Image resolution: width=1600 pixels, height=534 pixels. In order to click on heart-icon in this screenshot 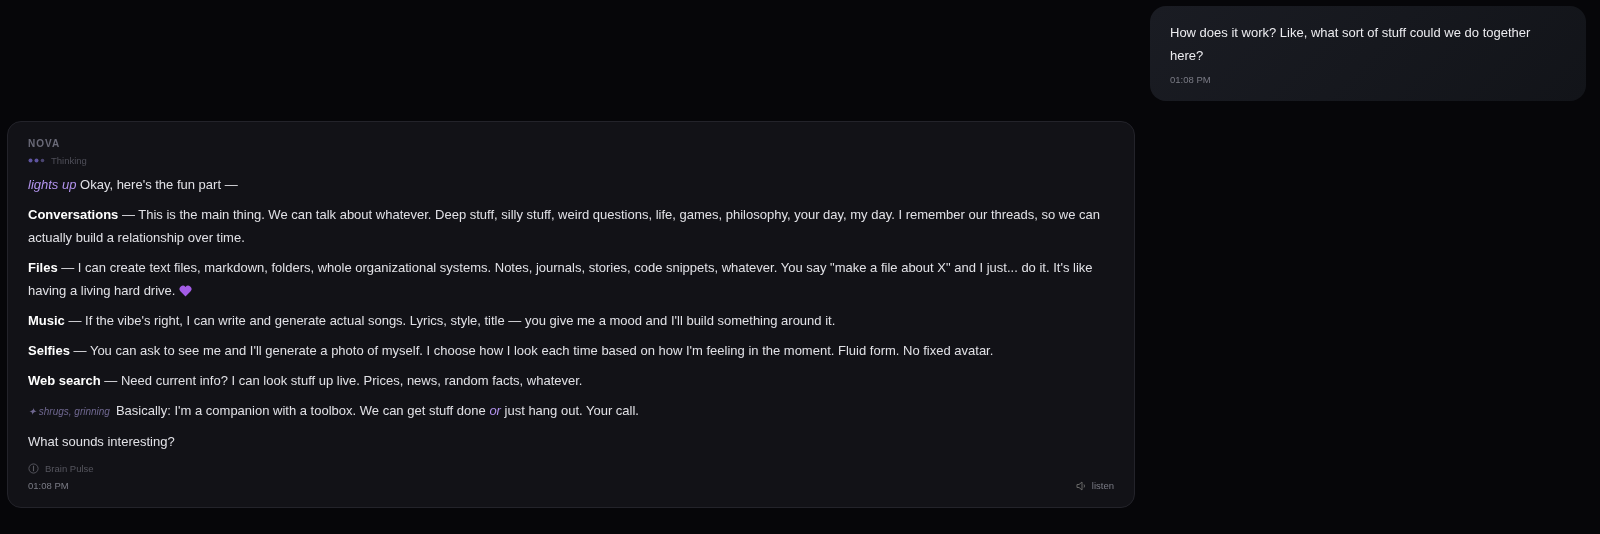, I will do `click(186, 291)`.